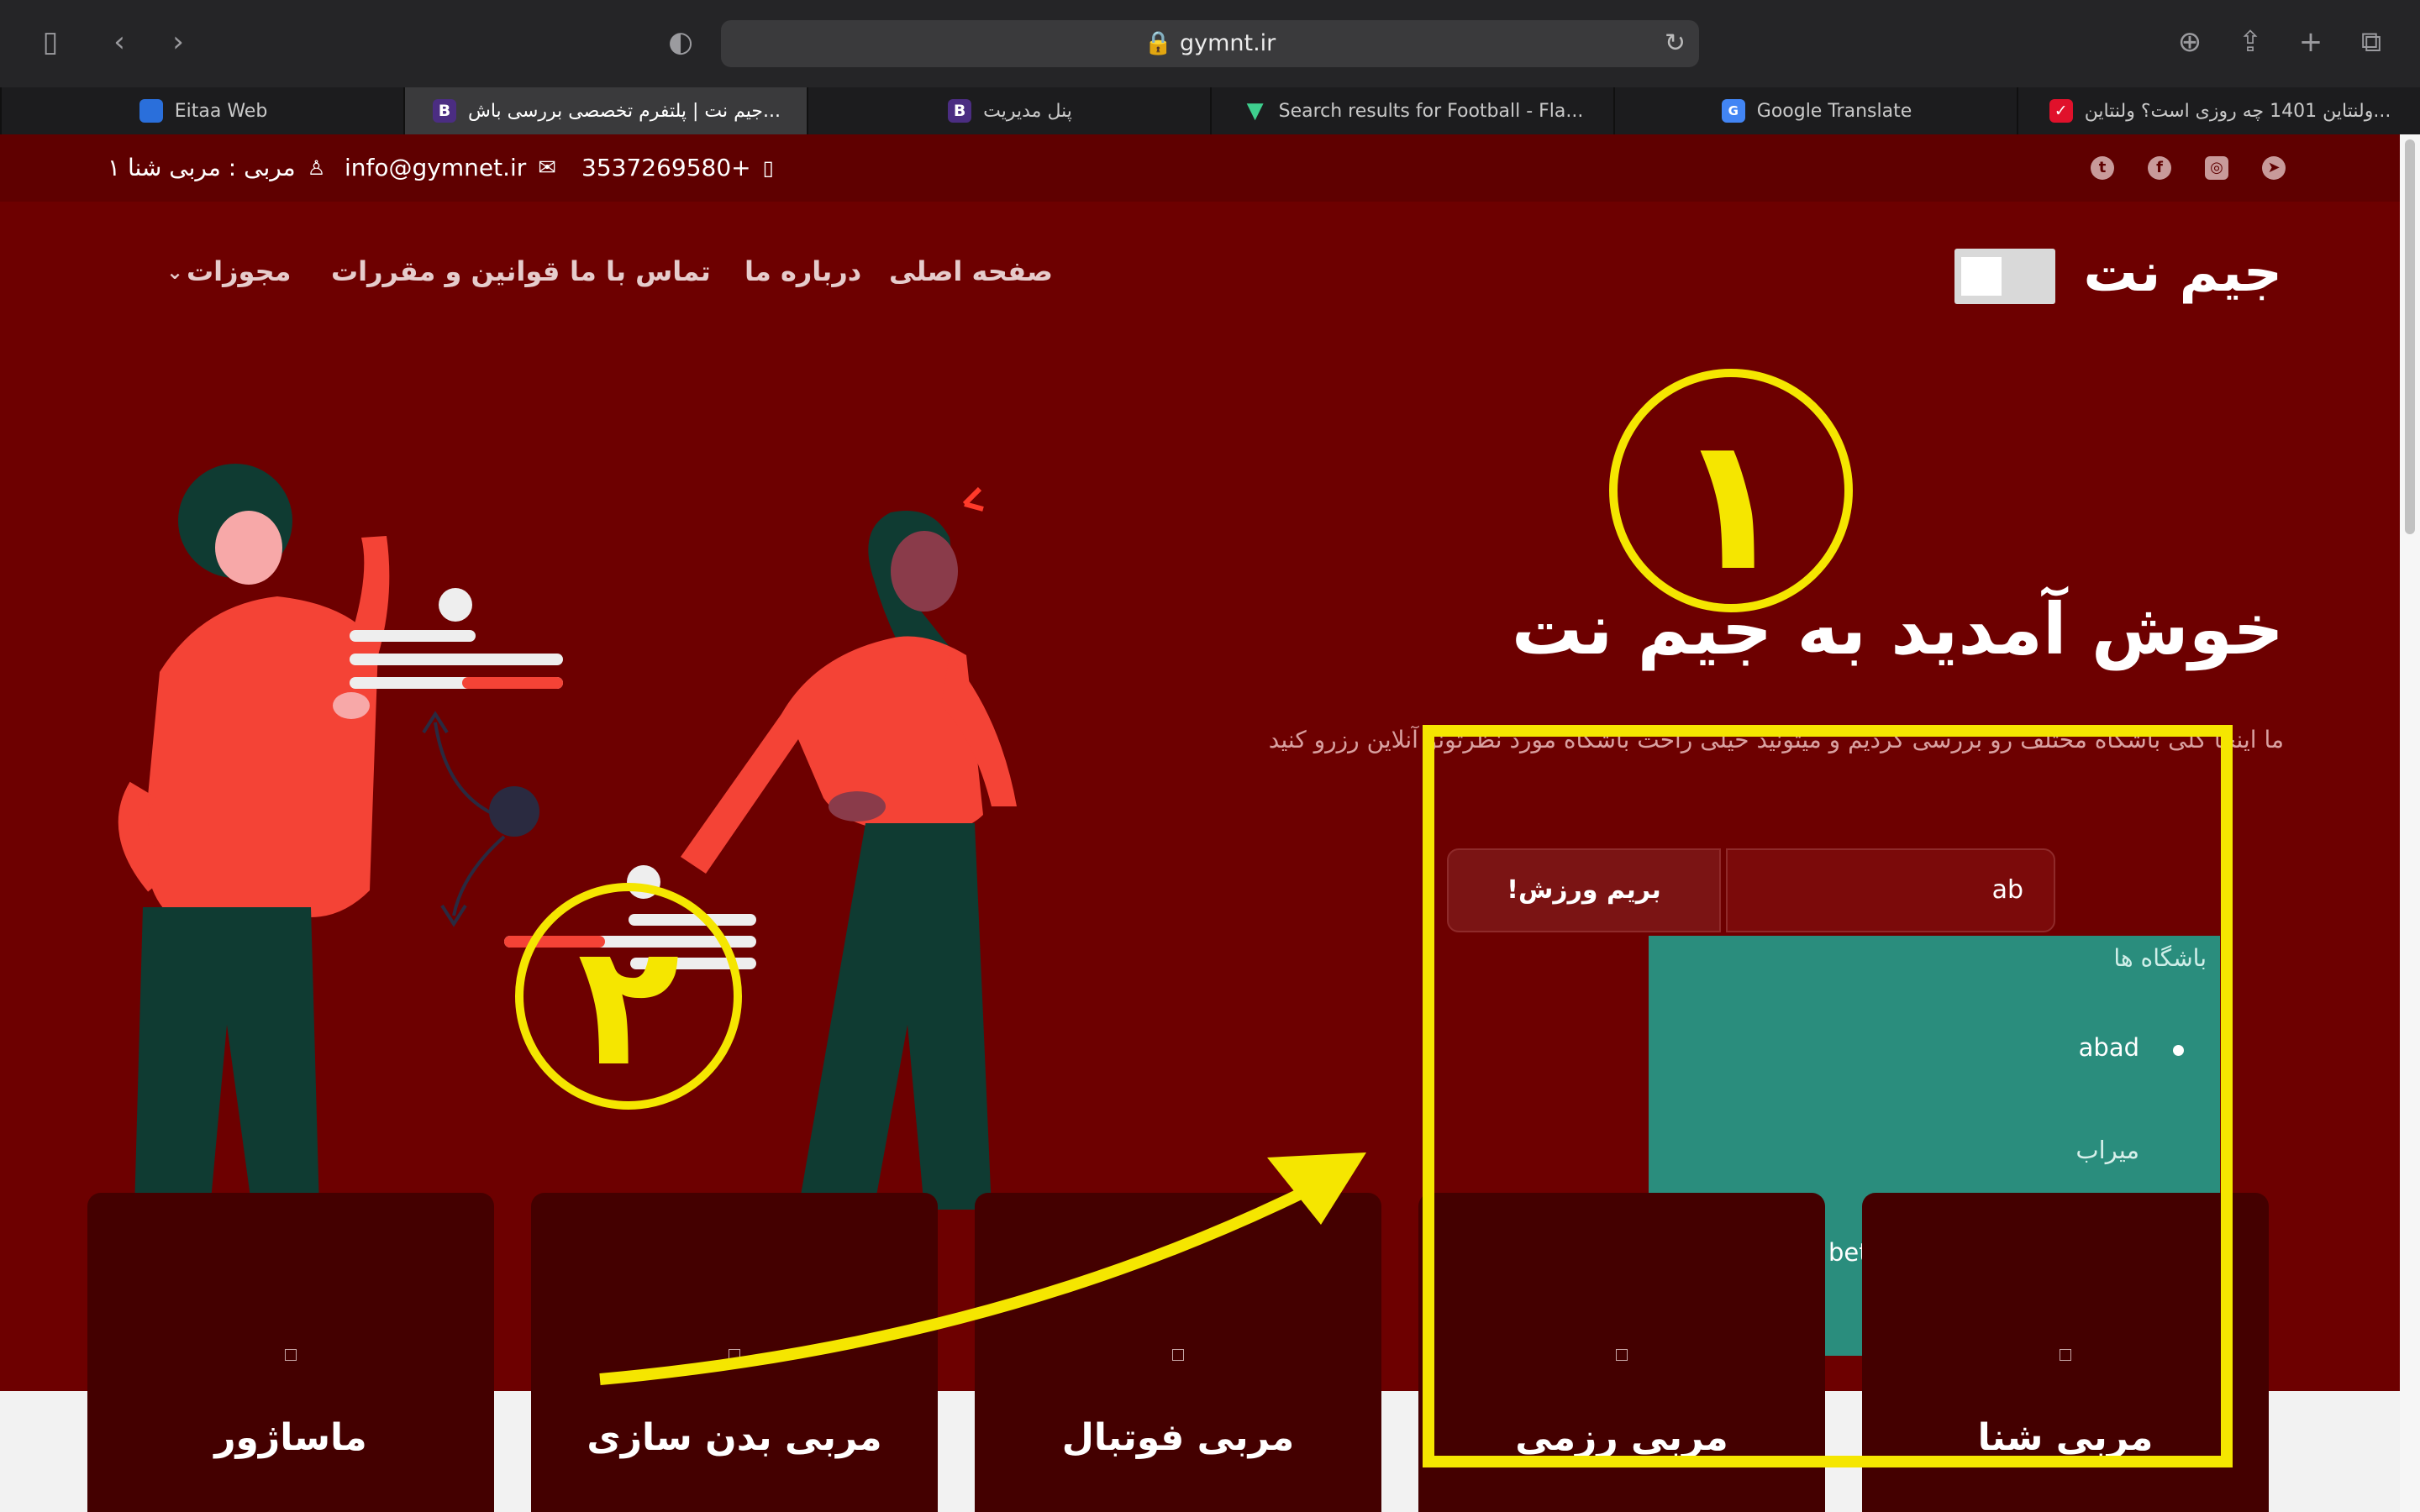 This screenshot has width=2420, height=1512. I want to click on site-logo: جیم نت, so click(2183, 273).